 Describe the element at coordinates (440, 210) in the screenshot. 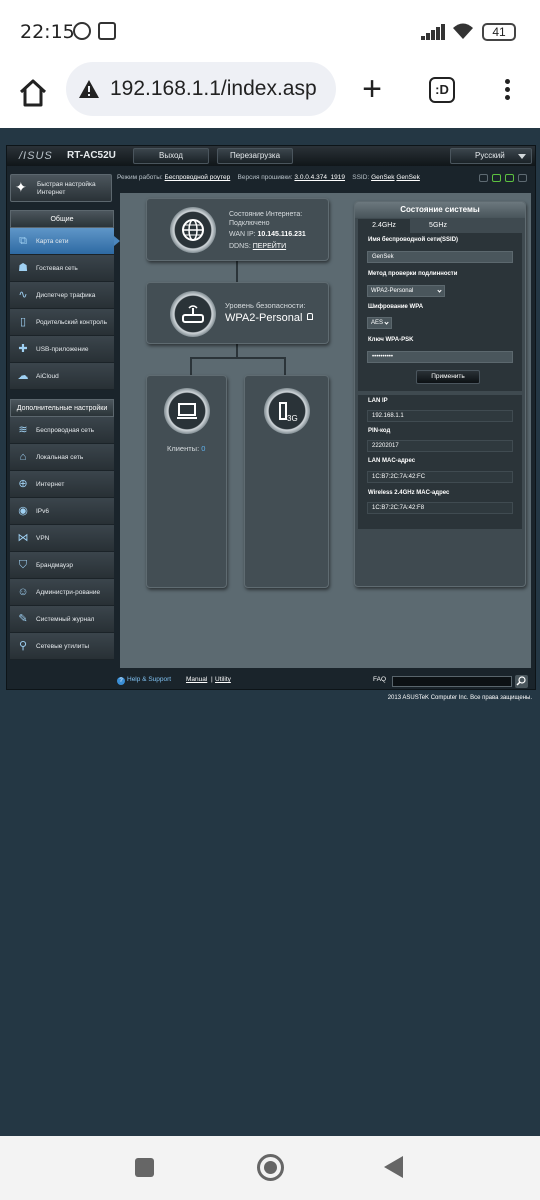

I see `system-status-title: Состояние системы` at that location.